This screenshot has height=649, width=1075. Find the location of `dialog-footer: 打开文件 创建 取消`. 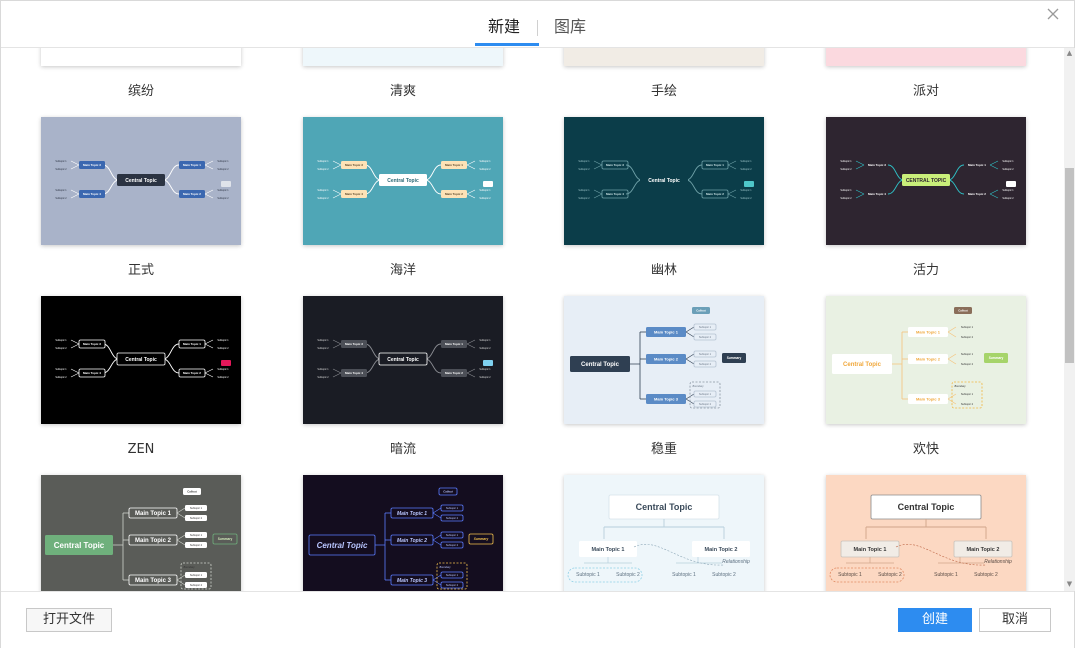

dialog-footer: 打开文件 创建 取消 is located at coordinates (537, 620).